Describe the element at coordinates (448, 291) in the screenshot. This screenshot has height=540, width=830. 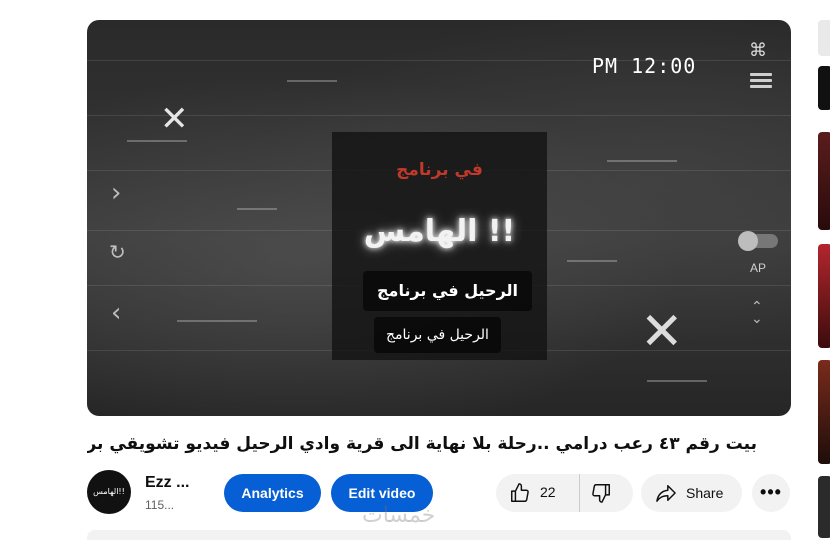
I see `caption-primary: الرحيل في برنامج` at that location.